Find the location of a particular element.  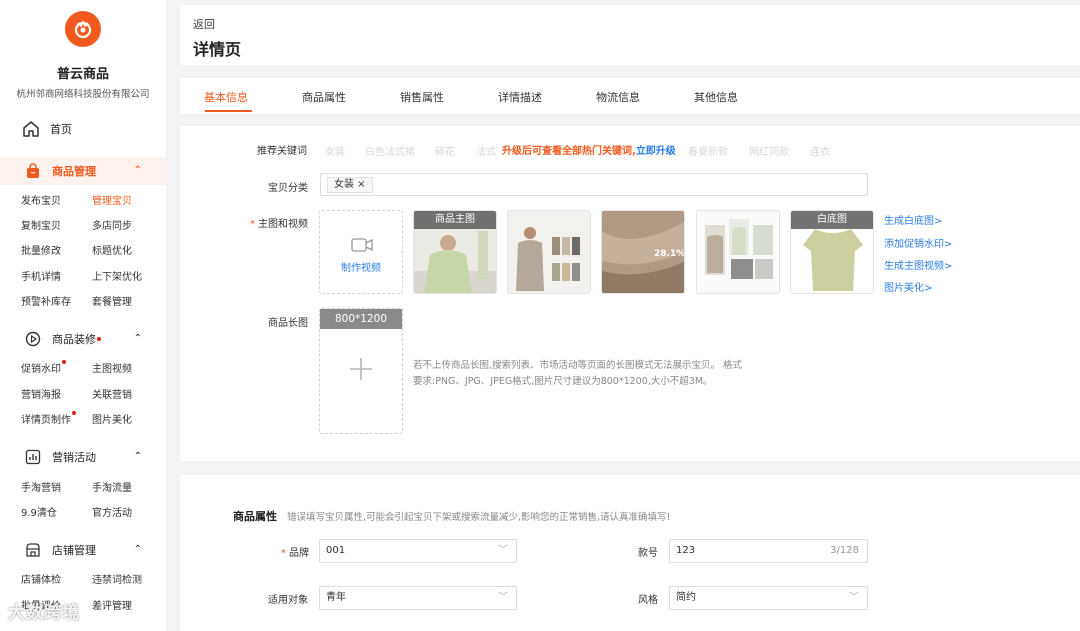

page-header: 返回 详情页 is located at coordinates (630, 35).